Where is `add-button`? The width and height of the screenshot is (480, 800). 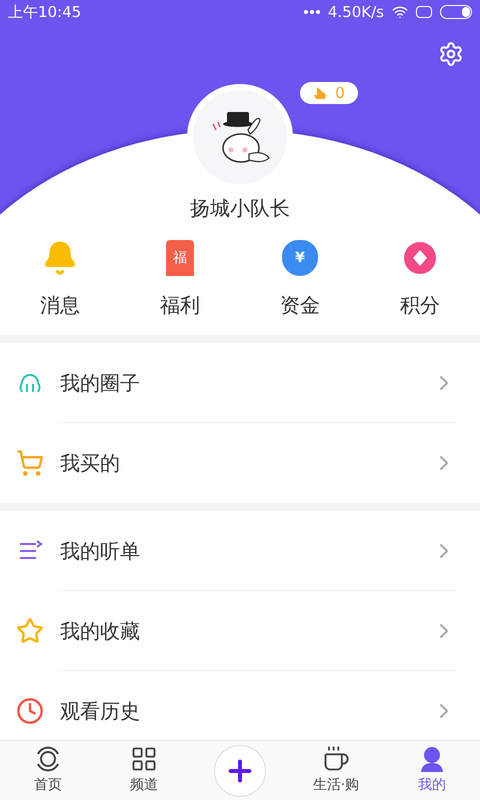
add-button is located at coordinates (240, 770).